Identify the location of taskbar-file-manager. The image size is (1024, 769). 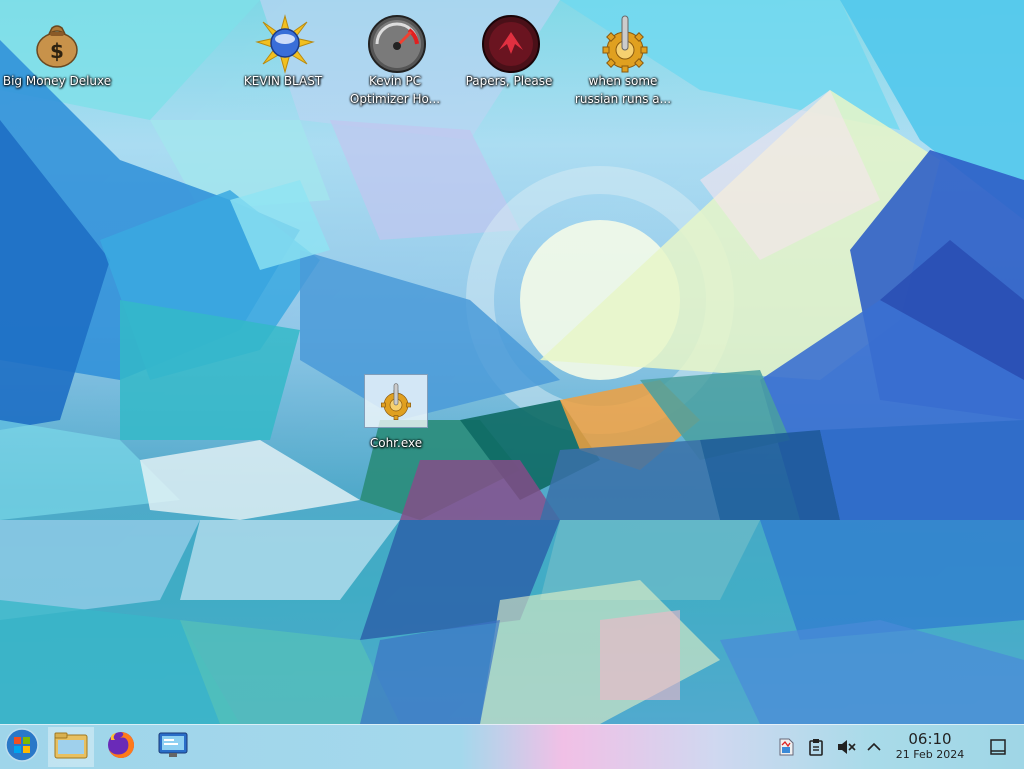
(71, 747).